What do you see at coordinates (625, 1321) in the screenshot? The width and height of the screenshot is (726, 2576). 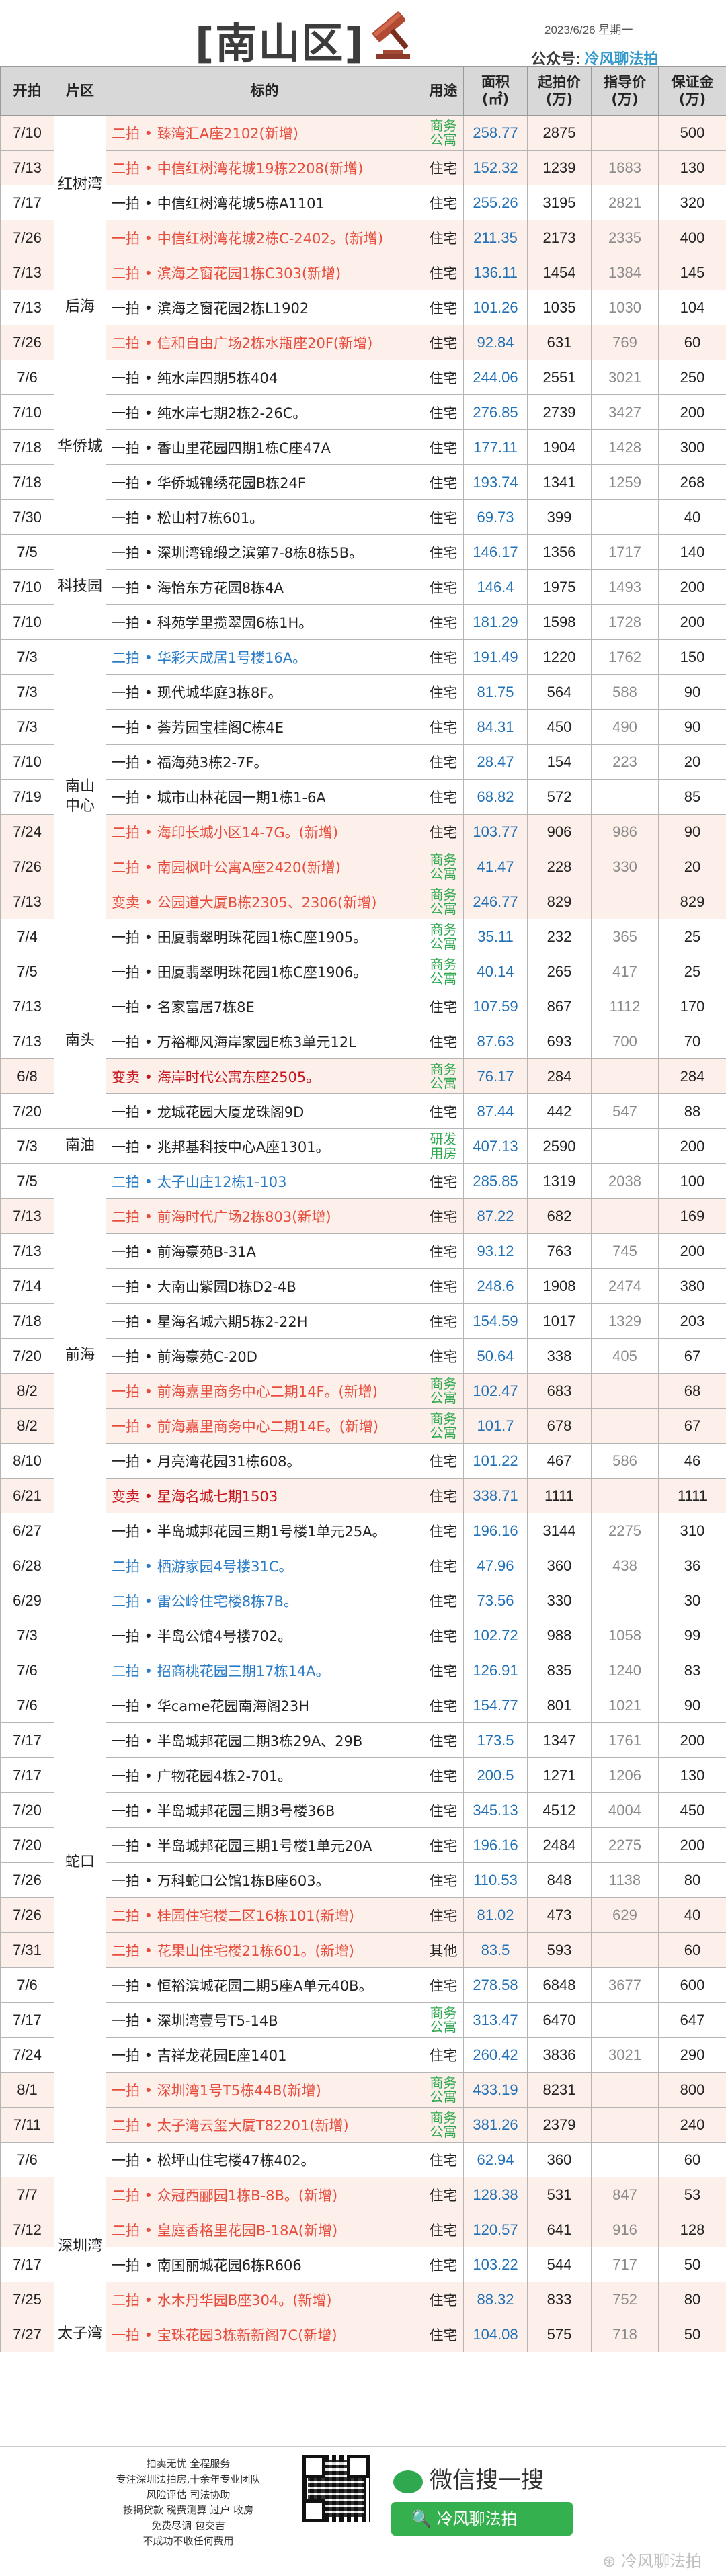 I see `guide-price: 1329` at bounding box center [625, 1321].